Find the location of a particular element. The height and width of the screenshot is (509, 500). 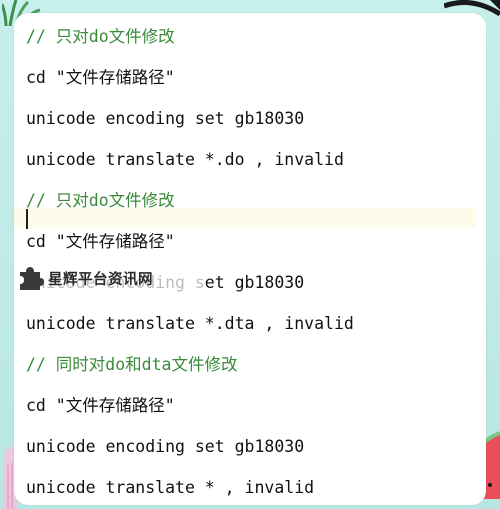

code-line-comment: // 同时对do和dta文件修改 is located at coordinates (132, 364).